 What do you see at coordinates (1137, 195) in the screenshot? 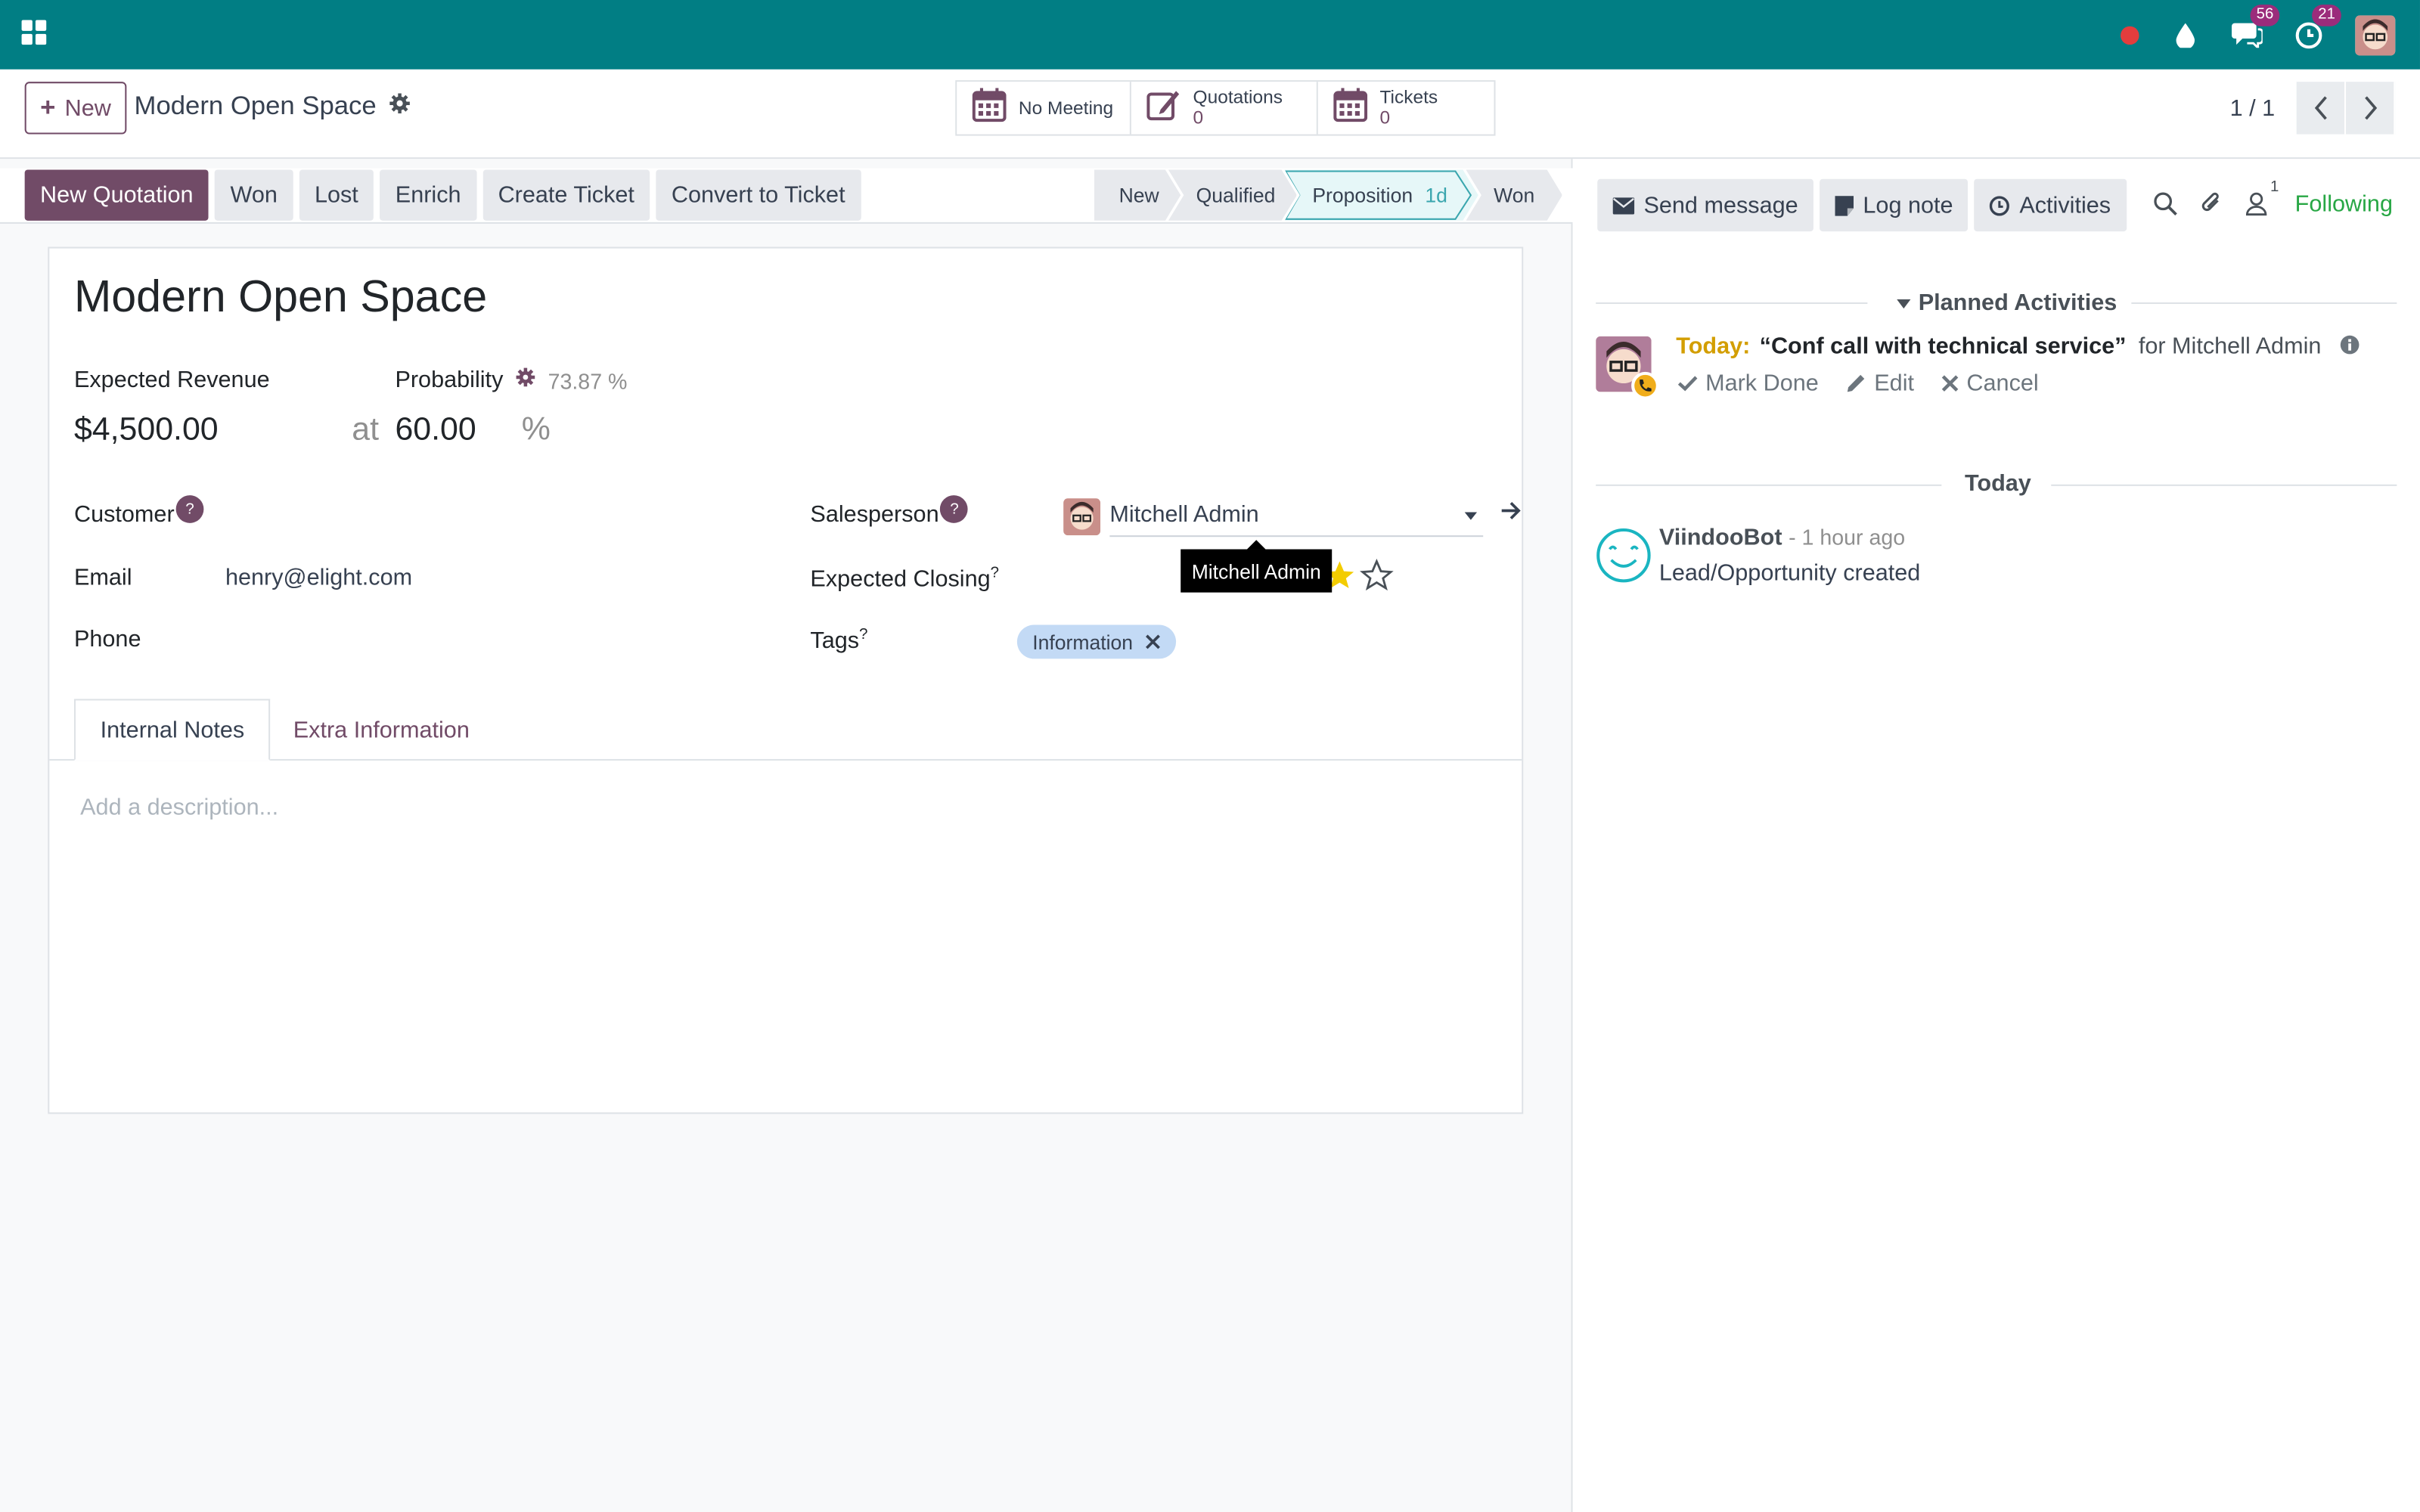
I see `stage-new: New` at bounding box center [1137, 195].